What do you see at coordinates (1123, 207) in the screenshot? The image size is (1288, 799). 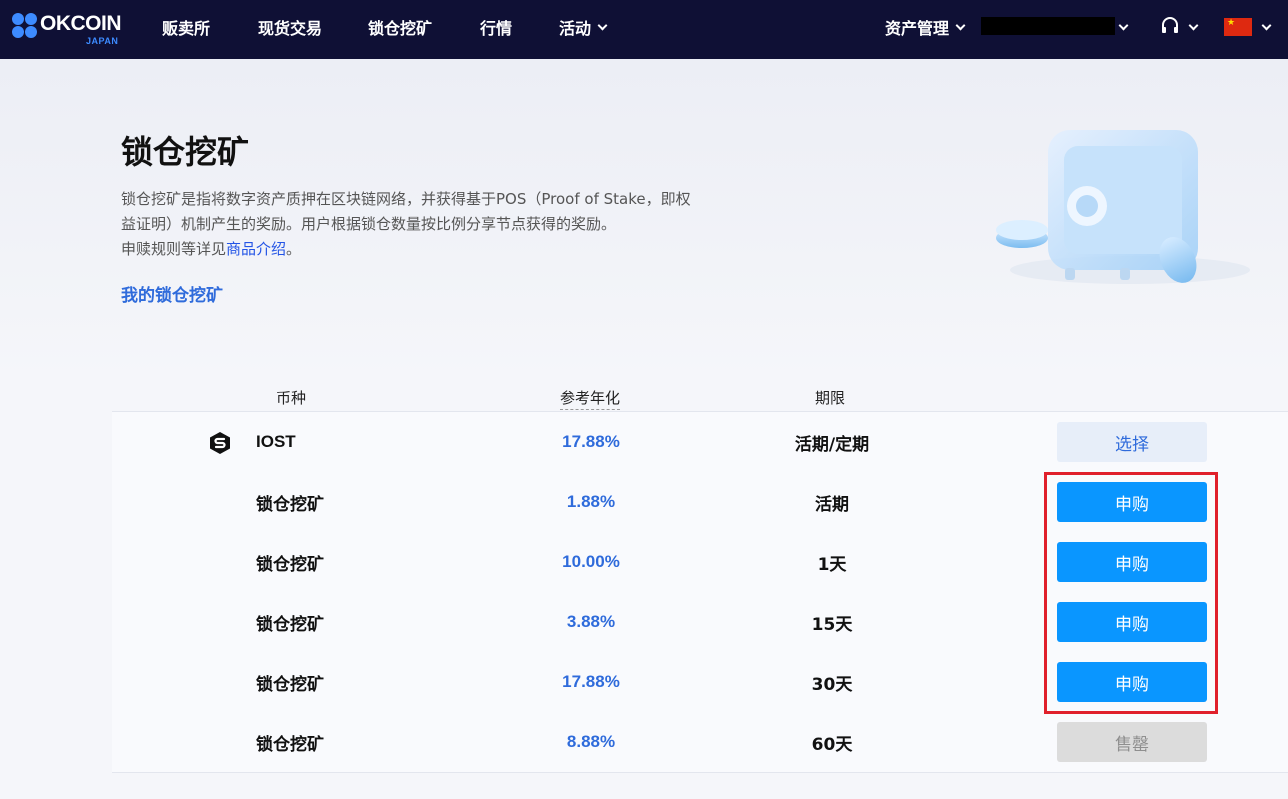 I see `safe-illustration-icon` at bounding box center [1123, 207].